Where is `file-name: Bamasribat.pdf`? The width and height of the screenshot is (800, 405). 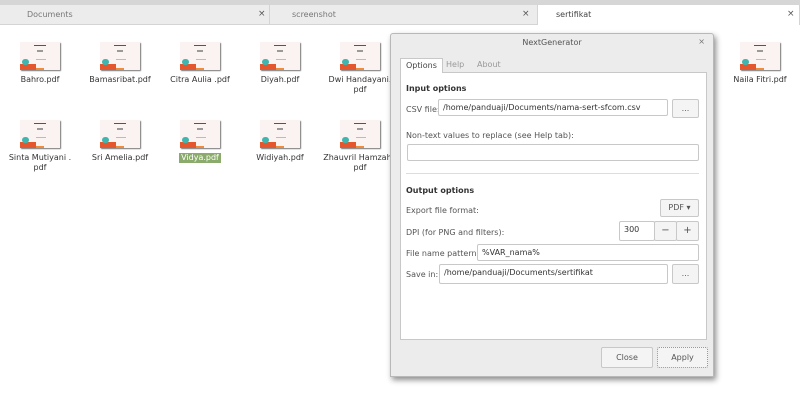
file-name: Bamasribat.pdf is located at coordinates (120, 79).